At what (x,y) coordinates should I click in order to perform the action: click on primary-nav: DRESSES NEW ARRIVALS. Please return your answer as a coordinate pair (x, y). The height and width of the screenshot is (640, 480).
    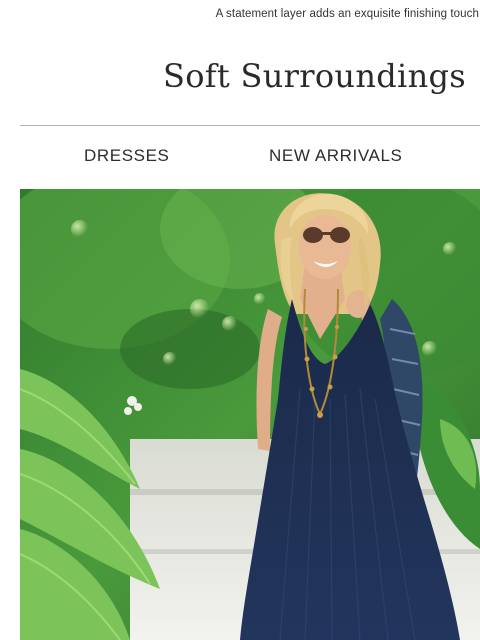
    Looking at the image, I should click on (250, 157).